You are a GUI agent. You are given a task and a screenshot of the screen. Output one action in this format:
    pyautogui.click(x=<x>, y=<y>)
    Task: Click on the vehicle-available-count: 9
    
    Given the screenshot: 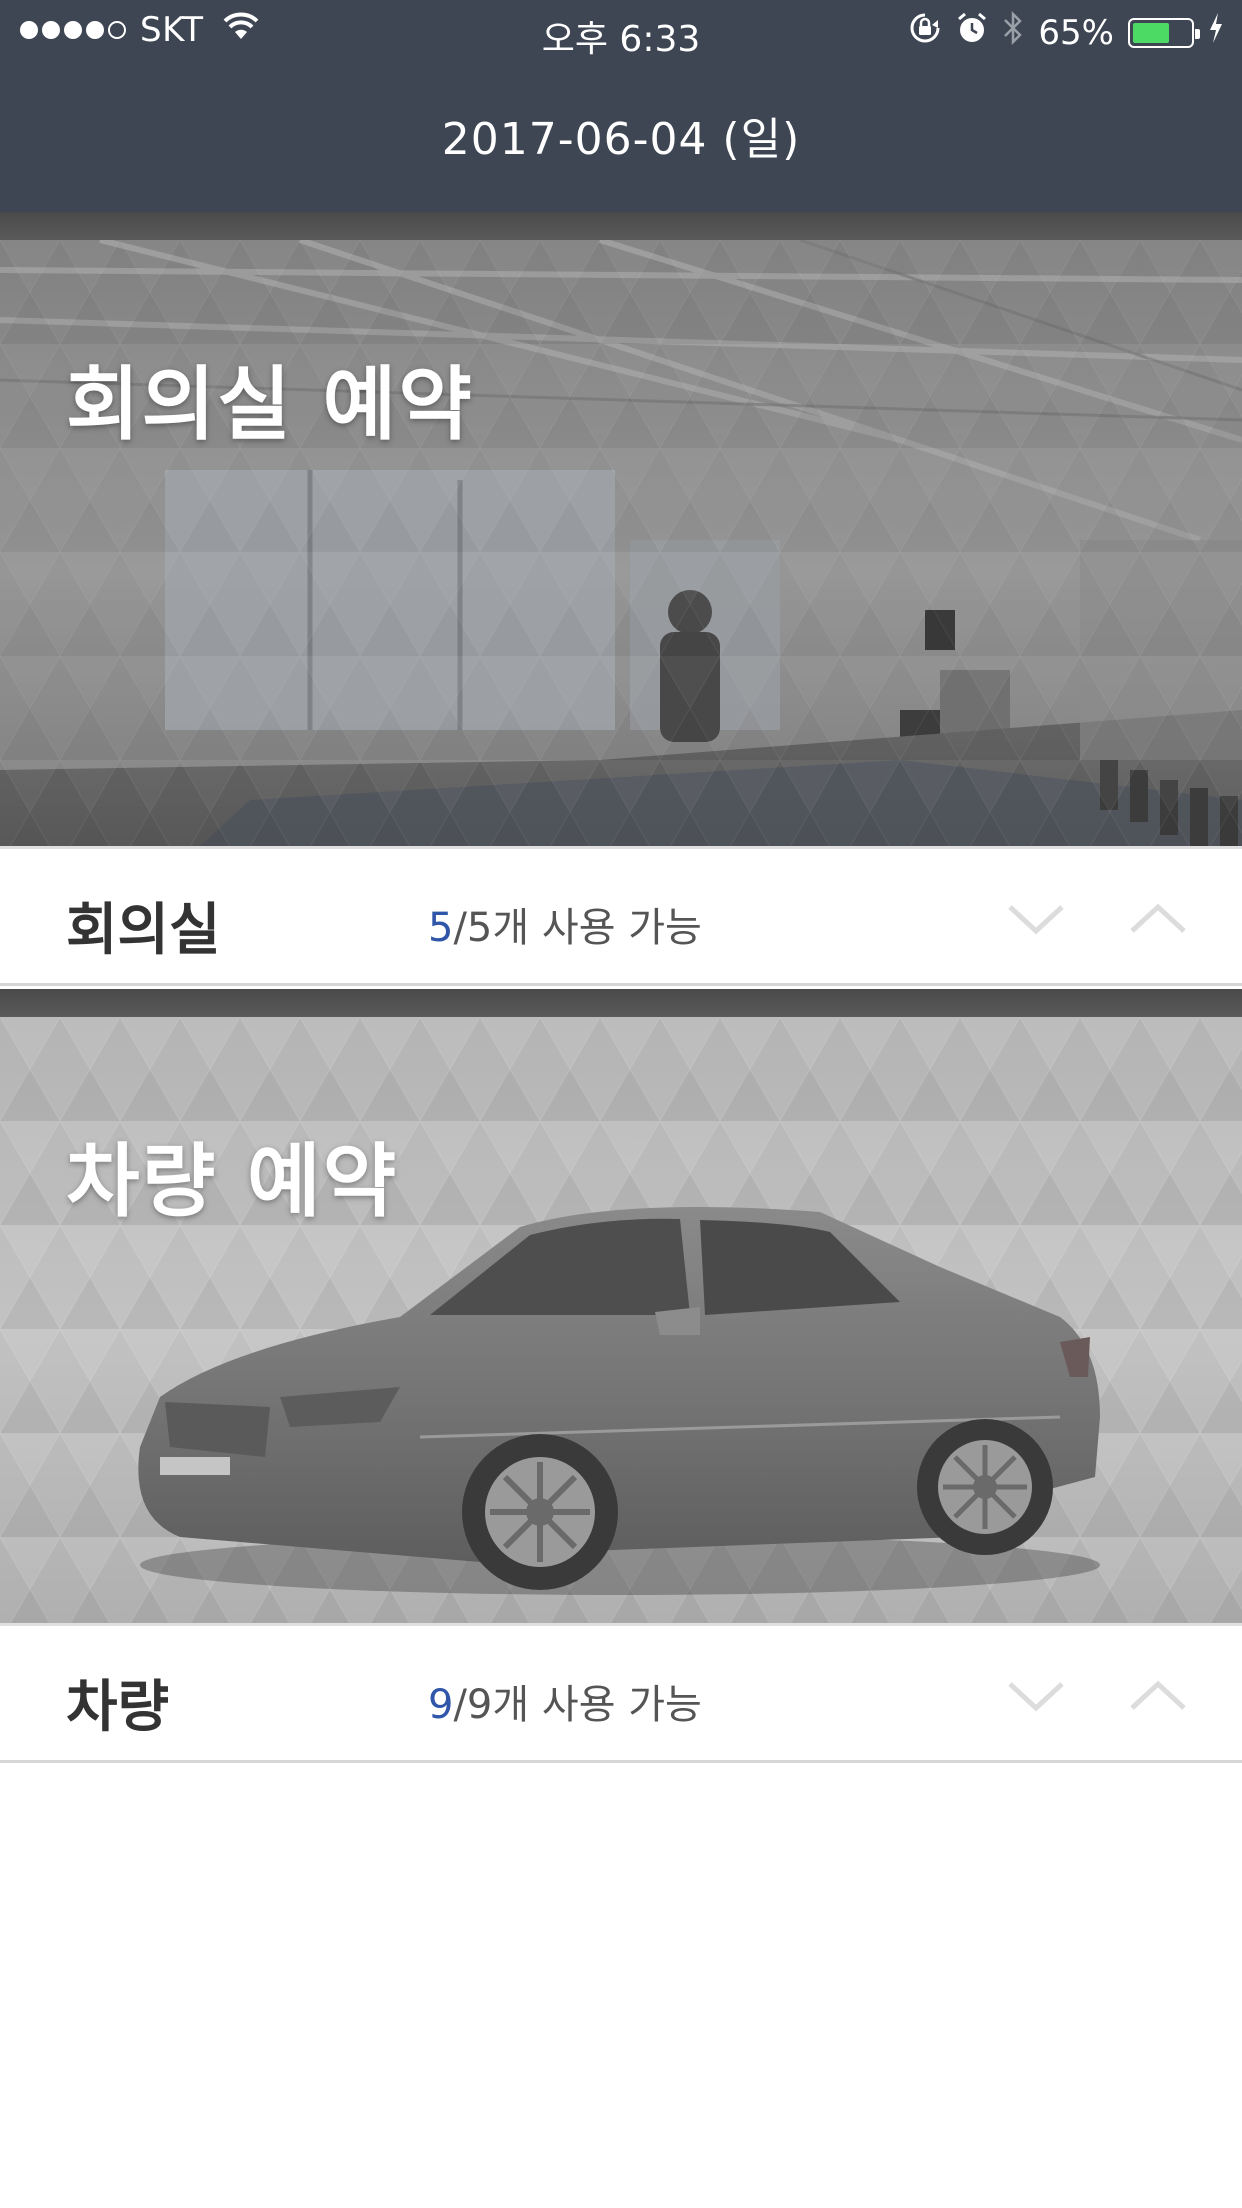 What is the action you would take?
    pyautogui.click(x=441, y=1705)
    